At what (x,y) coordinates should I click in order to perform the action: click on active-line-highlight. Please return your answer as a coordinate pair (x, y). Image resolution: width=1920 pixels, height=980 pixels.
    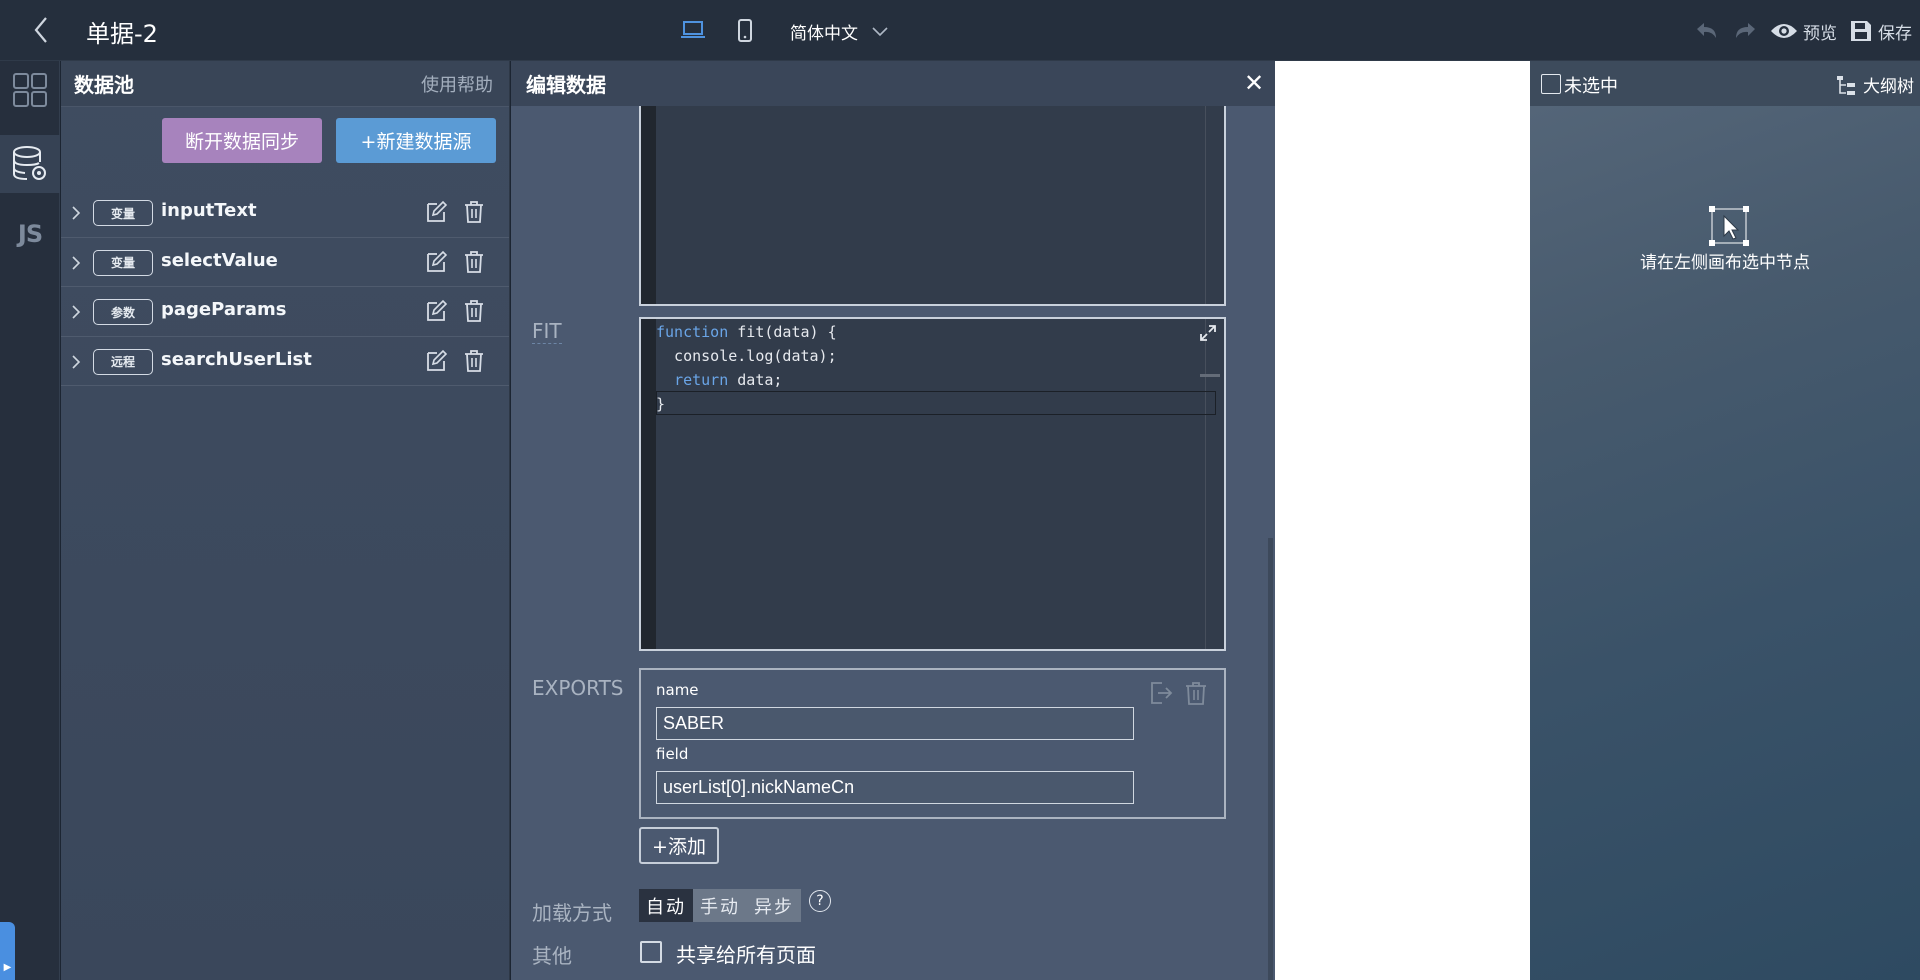
    Looking at the image, I should click on (936, 403).